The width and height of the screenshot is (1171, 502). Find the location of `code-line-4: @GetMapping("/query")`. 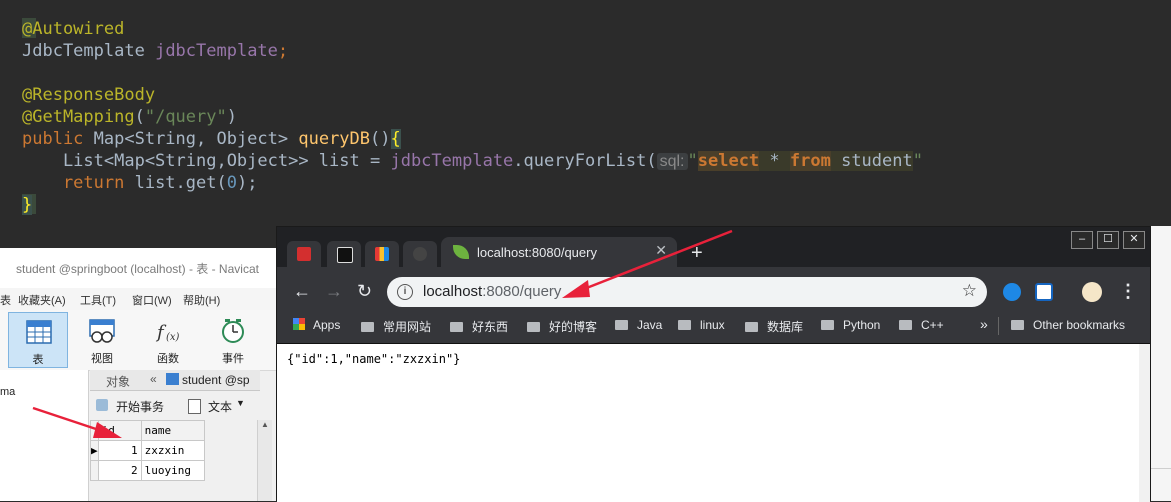

code-line-4: @GetMapping("/query") is located at coordinates (129, 117).